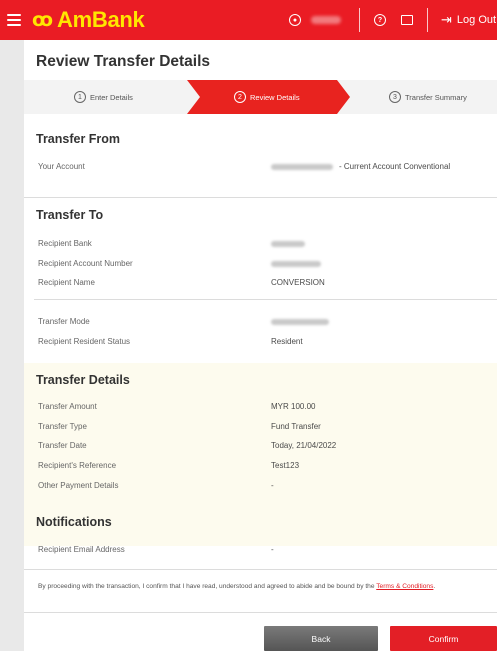  What do you see at coordinates (298, 282) in the screenshot?
I see `recipient-name-value: CONVERSION` at bounding box center [298, 282].